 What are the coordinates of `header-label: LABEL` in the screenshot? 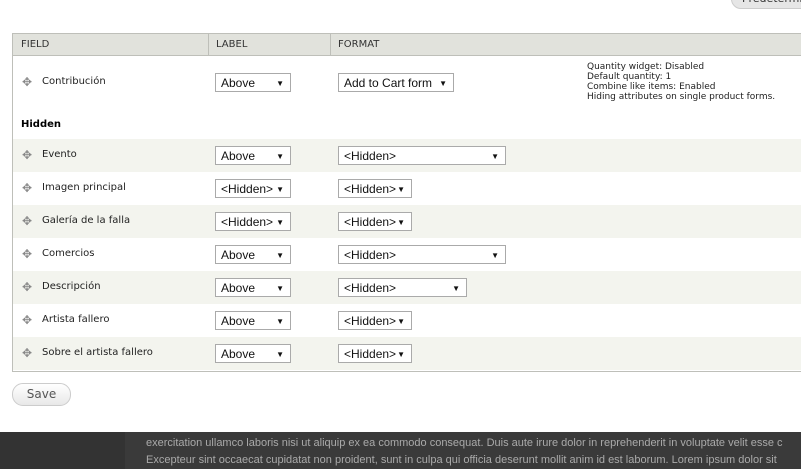 It's located at (232, 44).